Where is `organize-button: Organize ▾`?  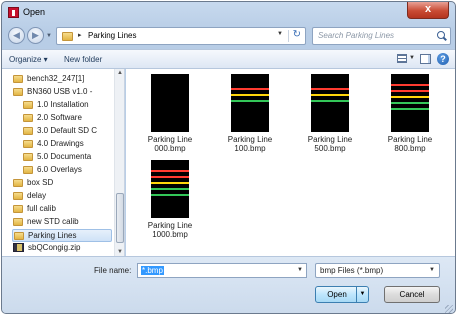 organize-button: Organize ▾ is located at coordinates (28, 59).